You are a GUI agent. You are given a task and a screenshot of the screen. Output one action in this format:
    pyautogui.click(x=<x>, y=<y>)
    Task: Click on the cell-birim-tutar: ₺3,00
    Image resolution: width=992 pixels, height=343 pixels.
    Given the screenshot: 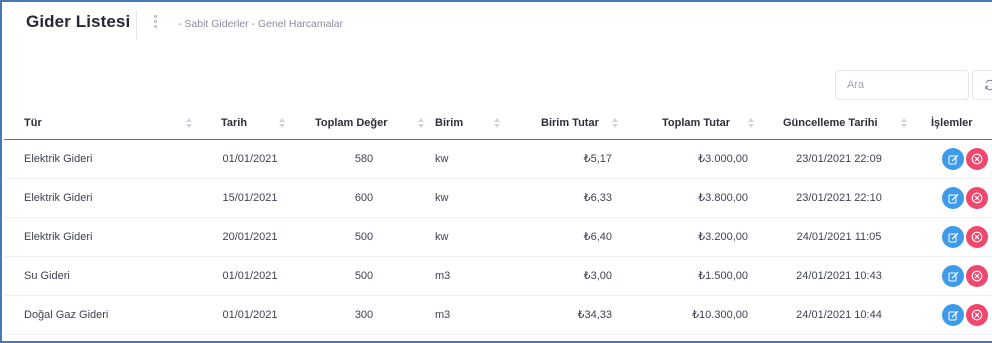 What is the action you would take?
    pyautogui.click(x=597, y=276)
    